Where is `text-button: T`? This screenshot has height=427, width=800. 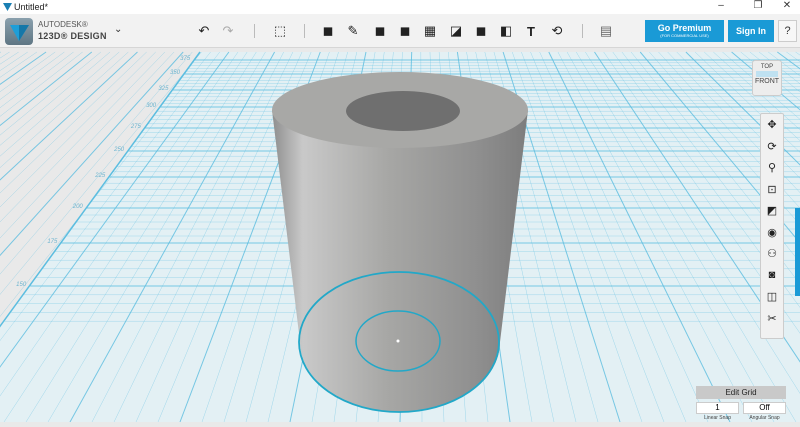
text-button: T is located at coordinates (531, 31).